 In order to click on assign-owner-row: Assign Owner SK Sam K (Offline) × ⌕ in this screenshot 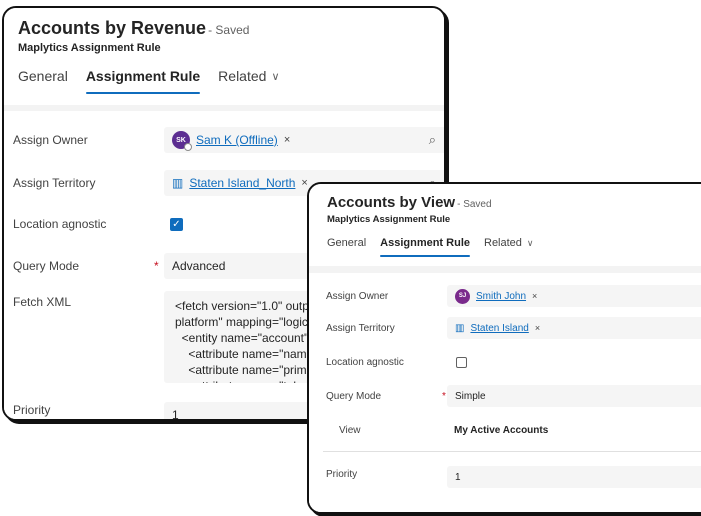, I will do `click(224, 140)`.